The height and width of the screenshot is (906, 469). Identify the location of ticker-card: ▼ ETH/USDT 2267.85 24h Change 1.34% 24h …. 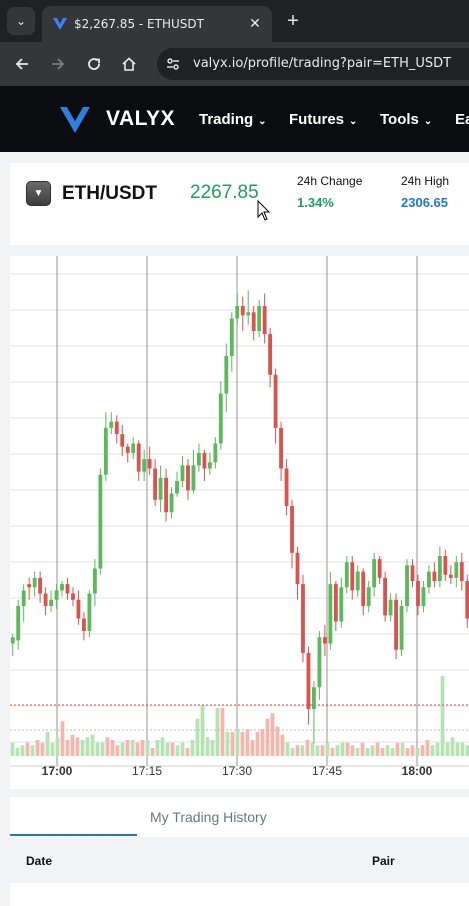
(239, 204).